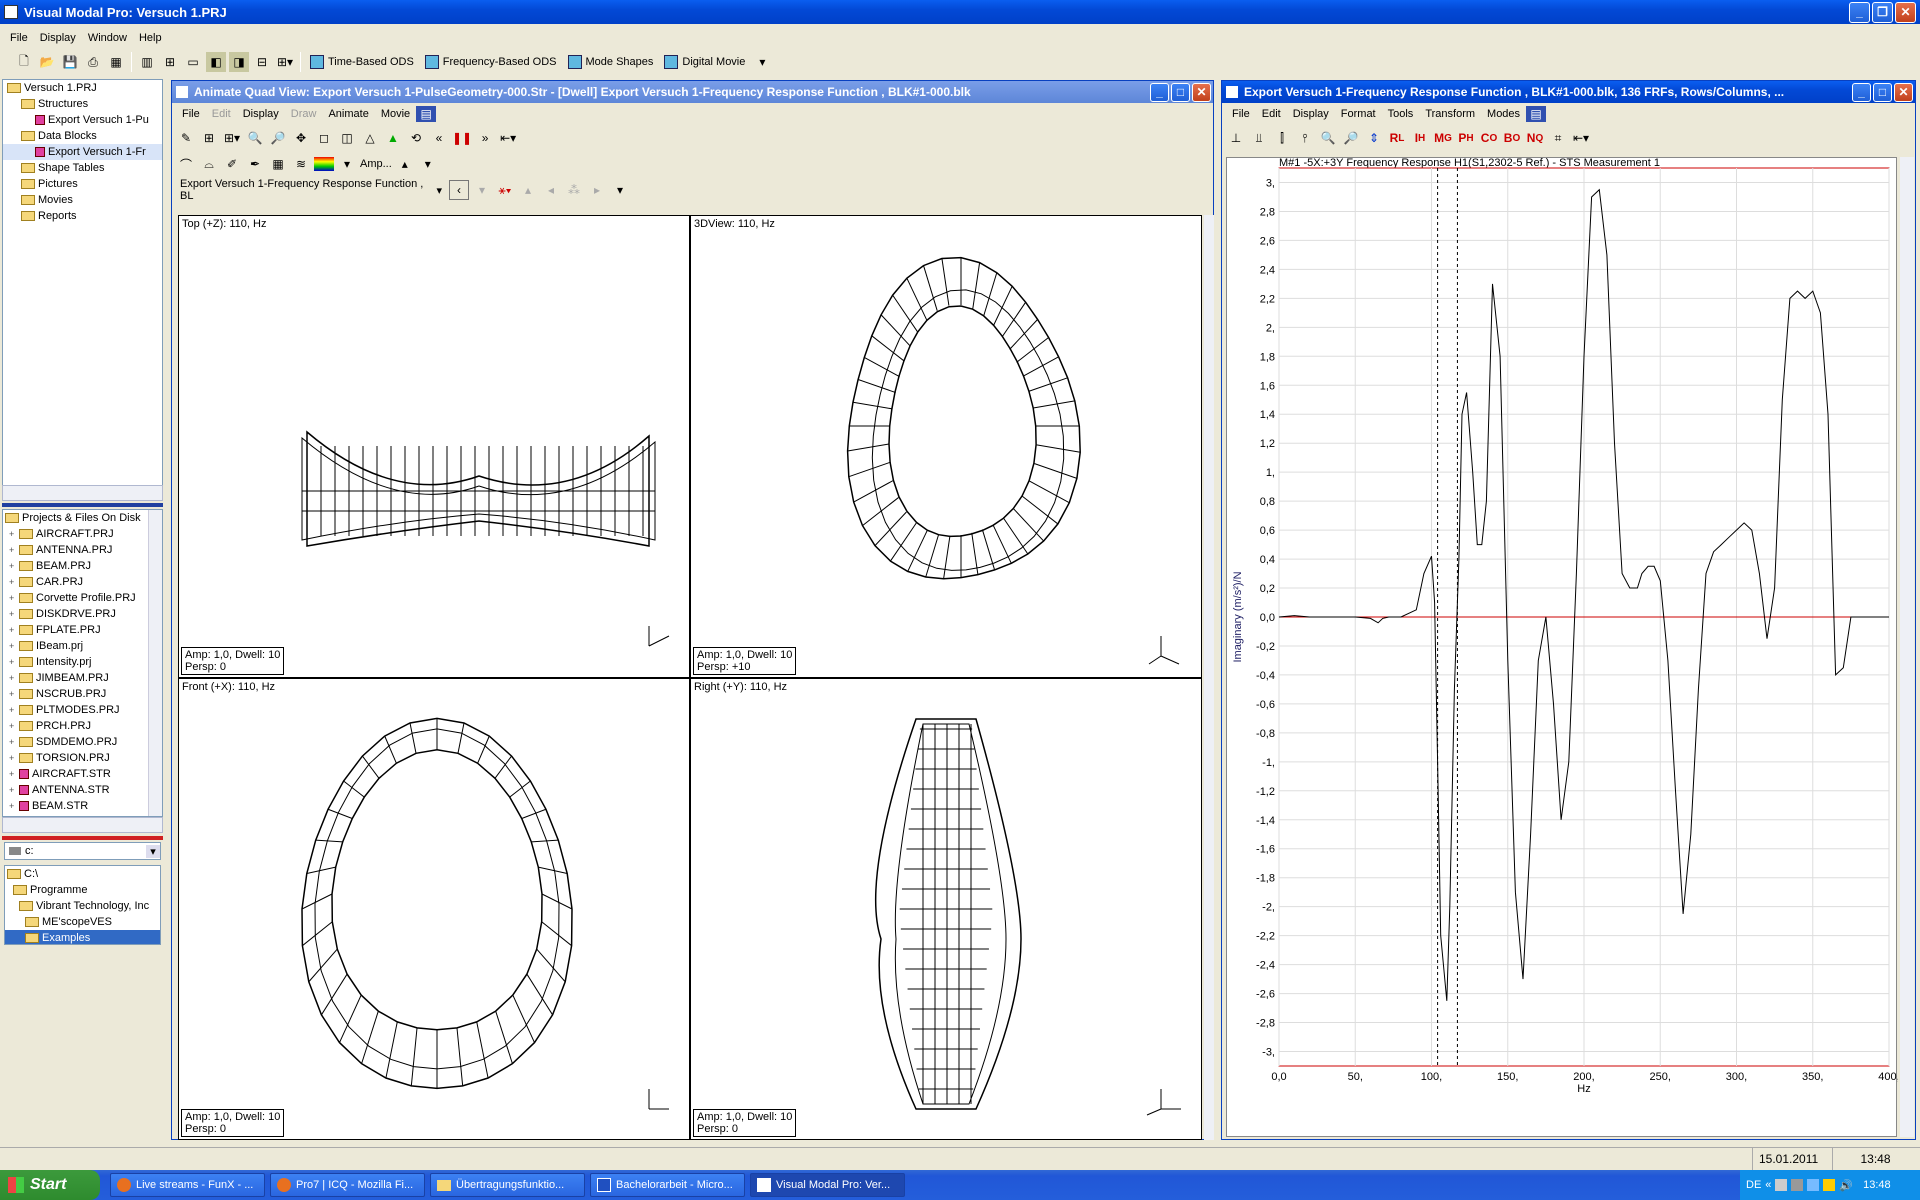 The image size is (1920, 1200). What do you see at coordinates (82, 726) in the screenshot?
I see `file-item: + PRCH.PRJ` at bounding box center [82, 726].